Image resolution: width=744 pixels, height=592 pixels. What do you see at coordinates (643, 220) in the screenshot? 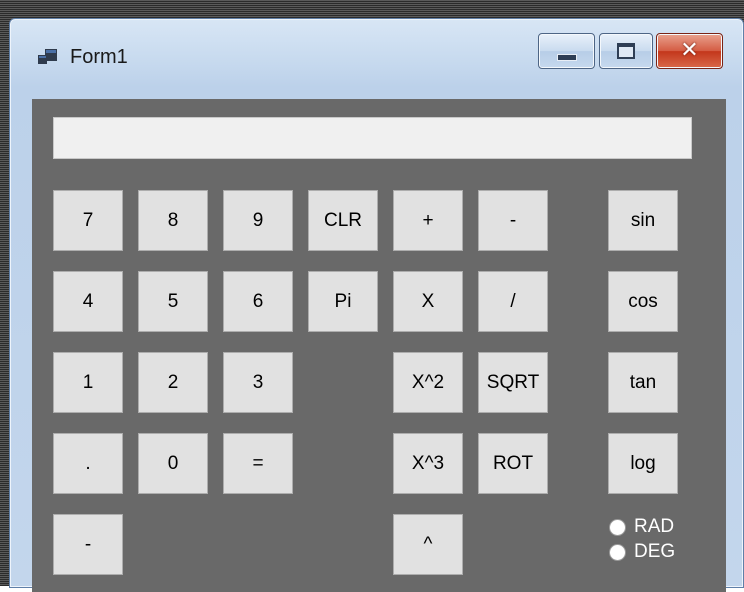
I see `sin-button: sin` at bounding box center [643, 220].